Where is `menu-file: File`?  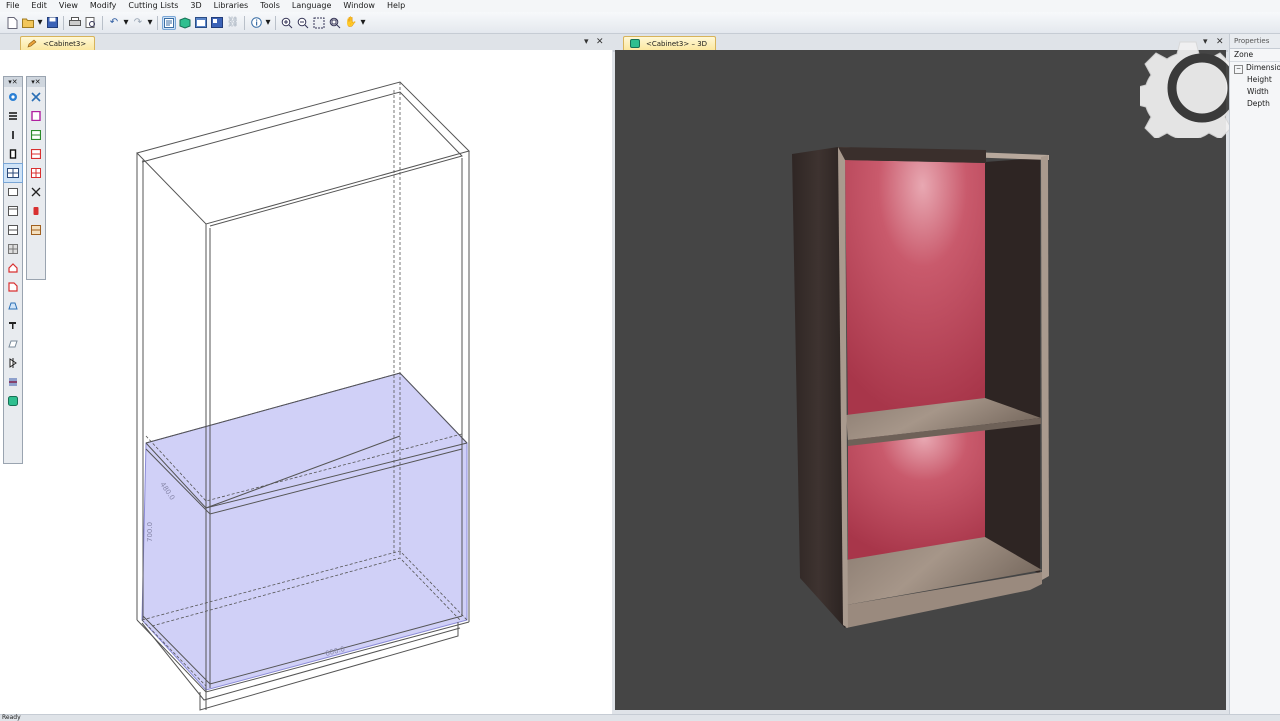
menu-file: File is located at coordinates (12, 6).